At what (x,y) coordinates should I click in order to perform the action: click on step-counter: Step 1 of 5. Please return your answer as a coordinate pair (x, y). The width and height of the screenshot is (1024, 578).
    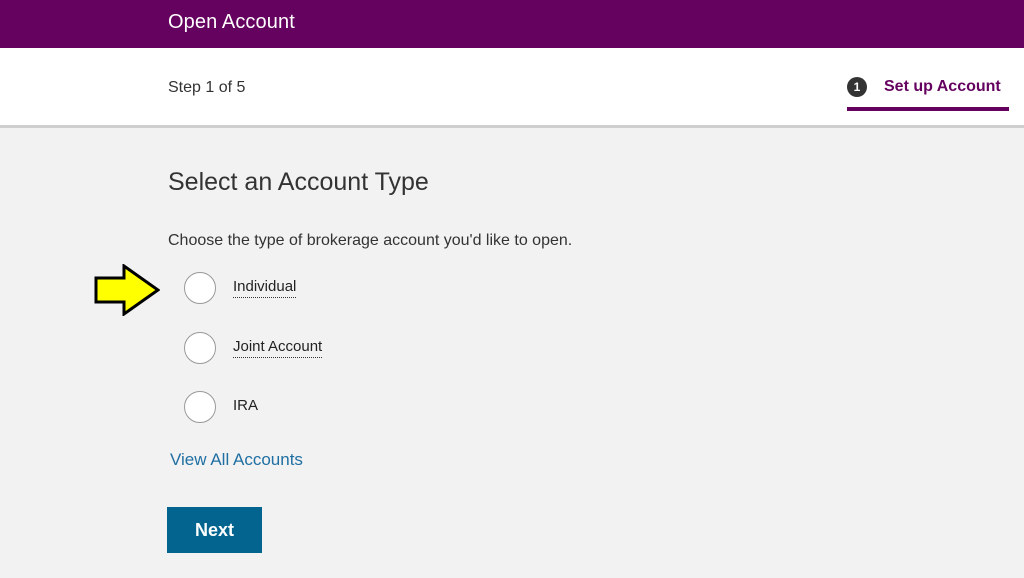
    Looking at the image, I should click on (207, 87).